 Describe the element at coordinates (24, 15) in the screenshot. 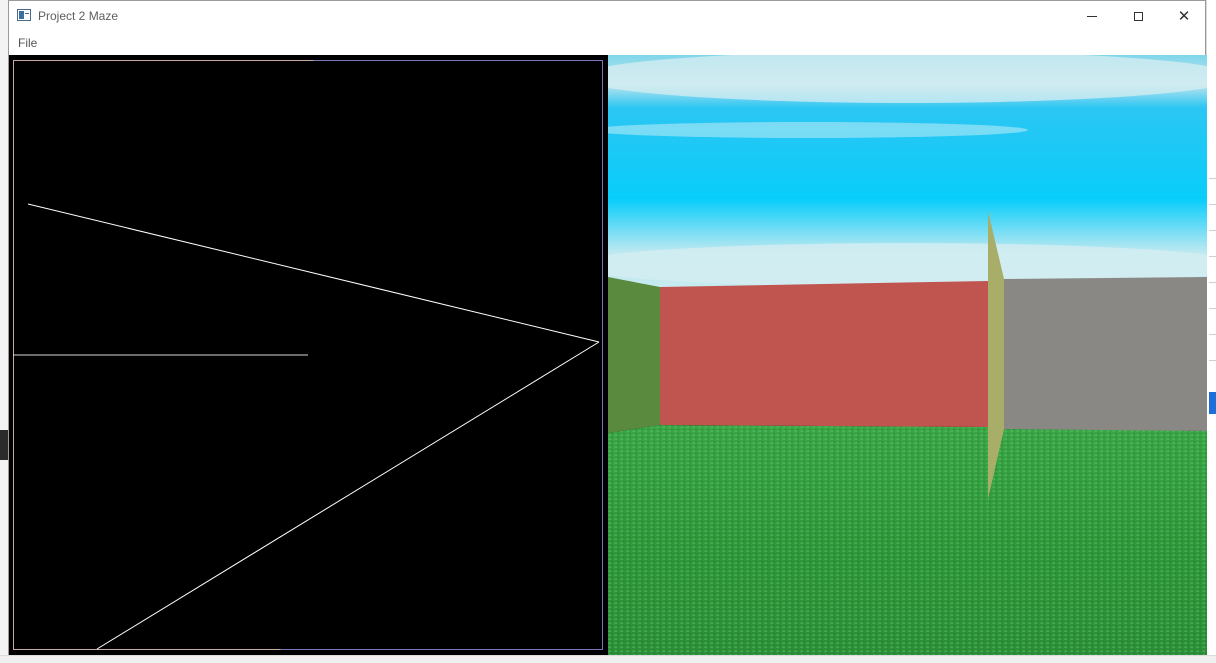

I see `app-window-icon` at that location.